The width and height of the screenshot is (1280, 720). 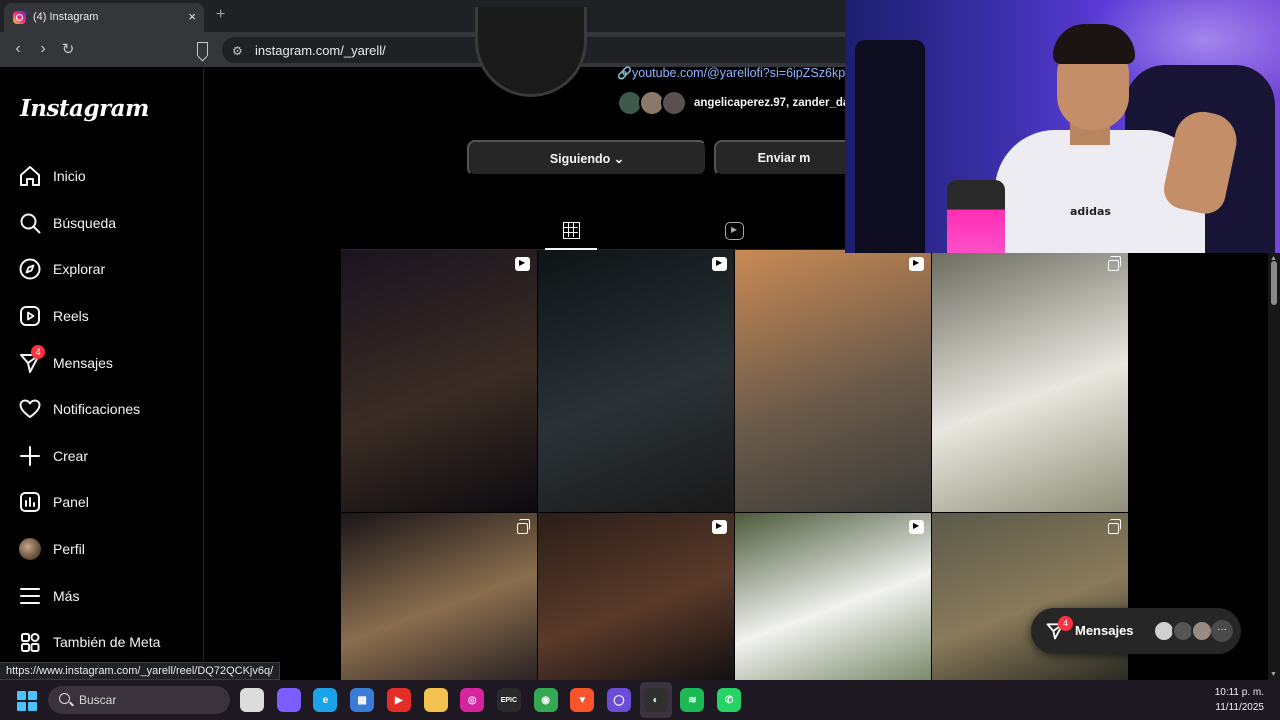 What do you see at coordinates (85, 223) in the screenshot?
I see `sidebar-item-label: Búsqueda` at bounding box center [85, 223].